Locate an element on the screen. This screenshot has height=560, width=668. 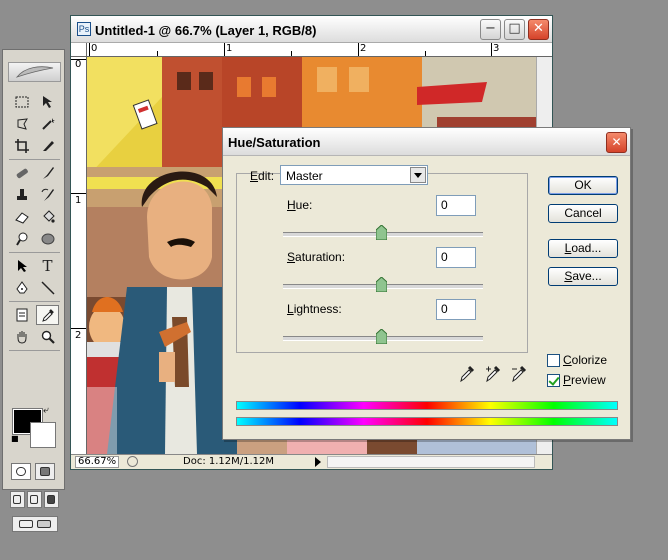
ruler-top-label: 3 is located at coordinates (496, 48).